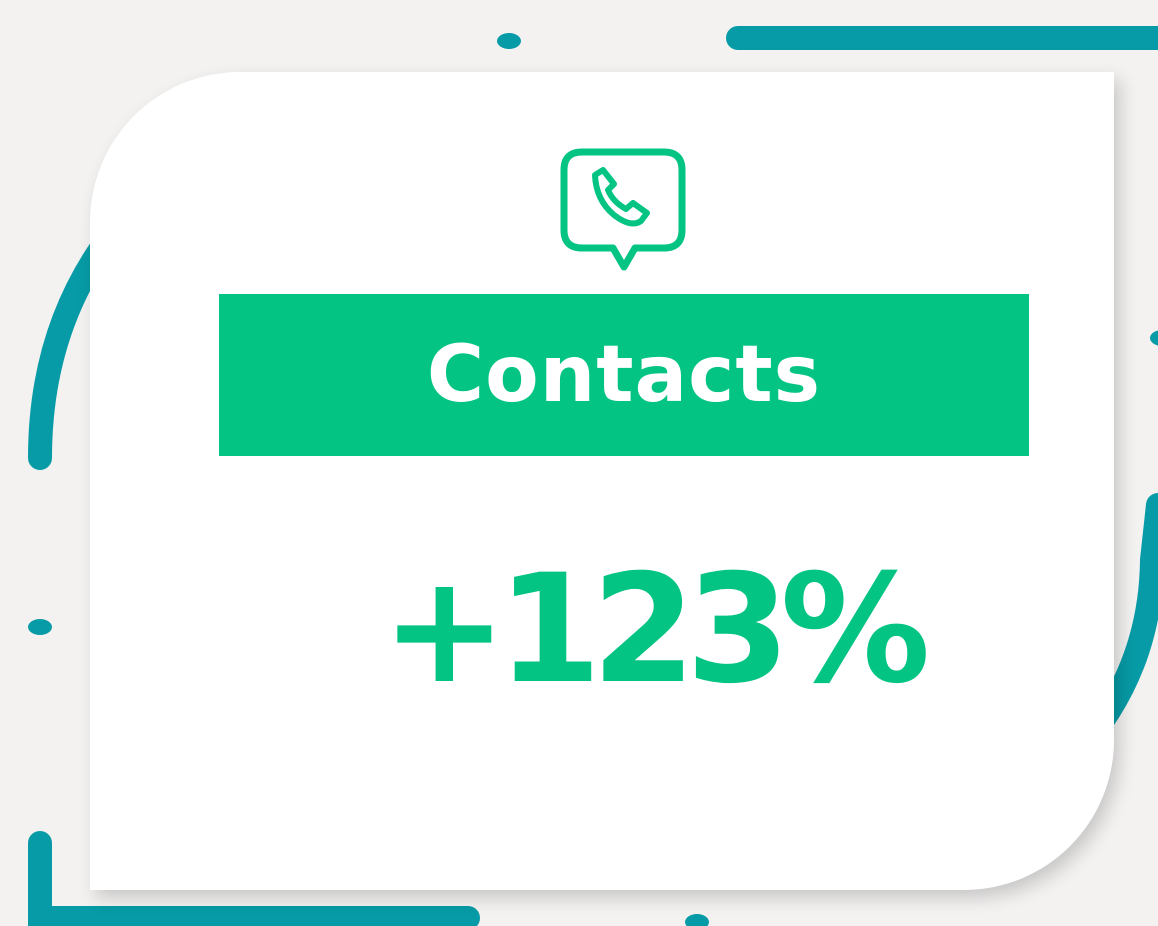 The width and height of the screenshot is (1158, 926). What do you see at coordinates (40, 627) in the screenshot?
I see `dot-left` at bounding box center [40, 627].